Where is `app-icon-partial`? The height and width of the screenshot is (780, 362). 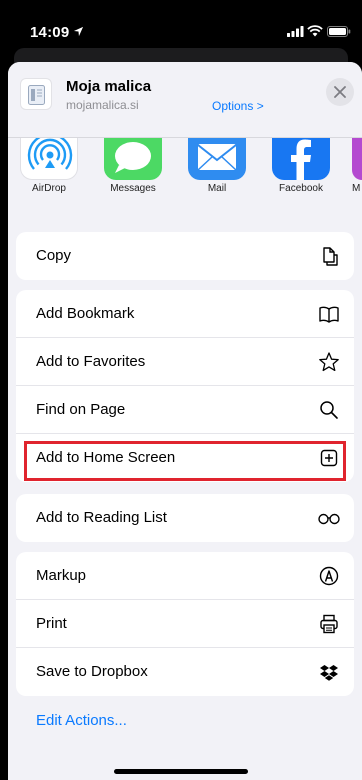
app-icon-partial is located at coordinates (357, 159).